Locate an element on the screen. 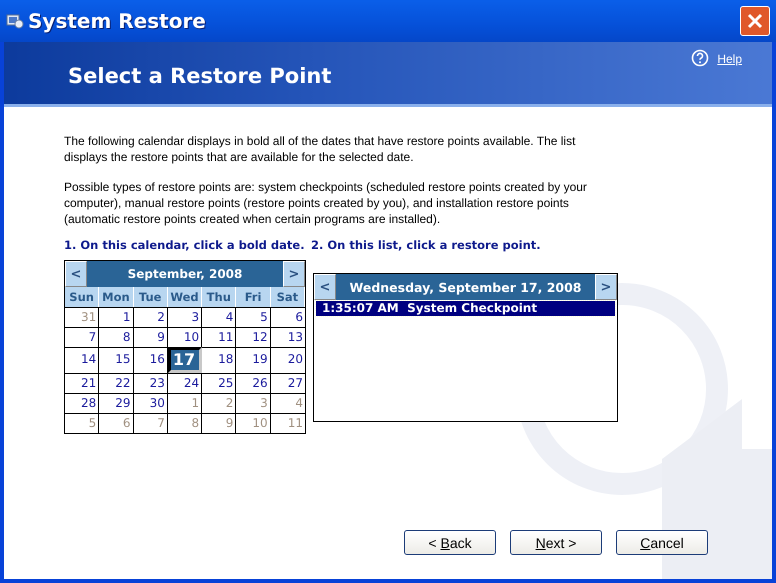  close-button is located at coordinates (755, 21).